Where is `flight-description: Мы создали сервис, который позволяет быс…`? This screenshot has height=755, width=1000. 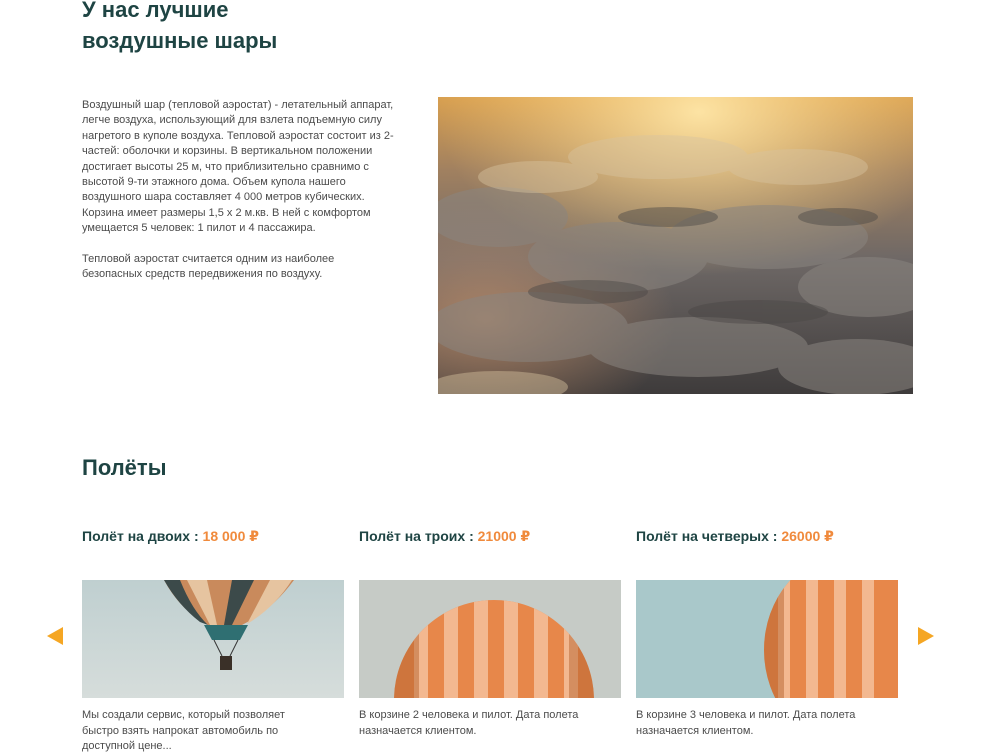
flight-description: Мы создали сервис, который позволяет быс… is located at coordinates (183, 730).